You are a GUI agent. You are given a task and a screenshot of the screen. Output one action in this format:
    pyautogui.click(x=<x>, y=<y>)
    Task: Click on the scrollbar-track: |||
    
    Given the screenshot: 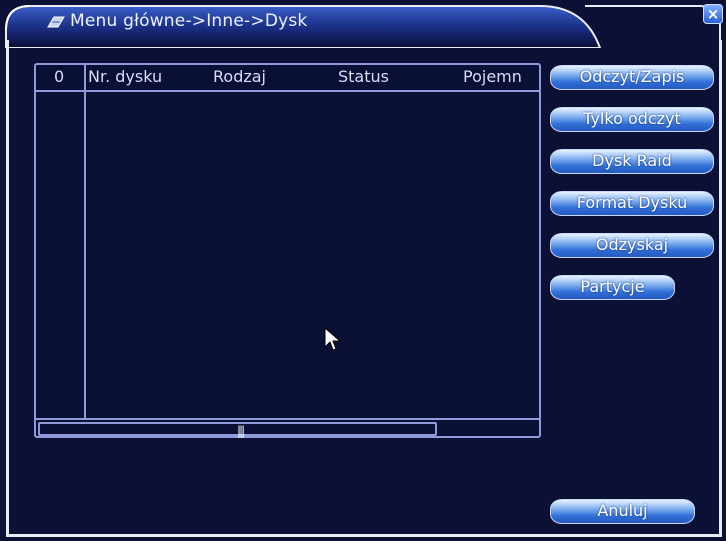 What is the action you would take?
    pyautogui.click(x=237, y=430)
    